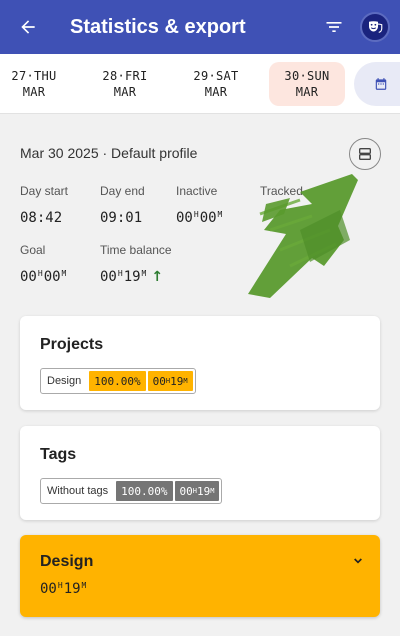 The image size is (400, 636). What do you see at coordinates (72, 344) in the screenshot?
I see `projects-title: Projects` at bounding box center [72, 344].